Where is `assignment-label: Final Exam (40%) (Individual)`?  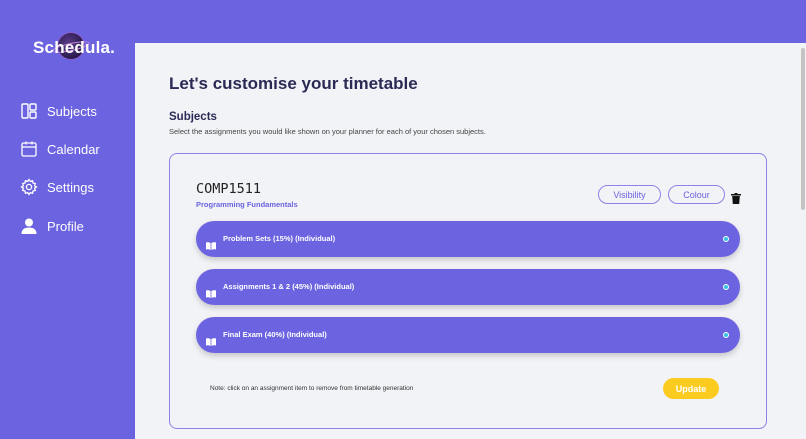
assignment-label: Final Exam (40%) (Individual) is located at coordinates (275, 334).